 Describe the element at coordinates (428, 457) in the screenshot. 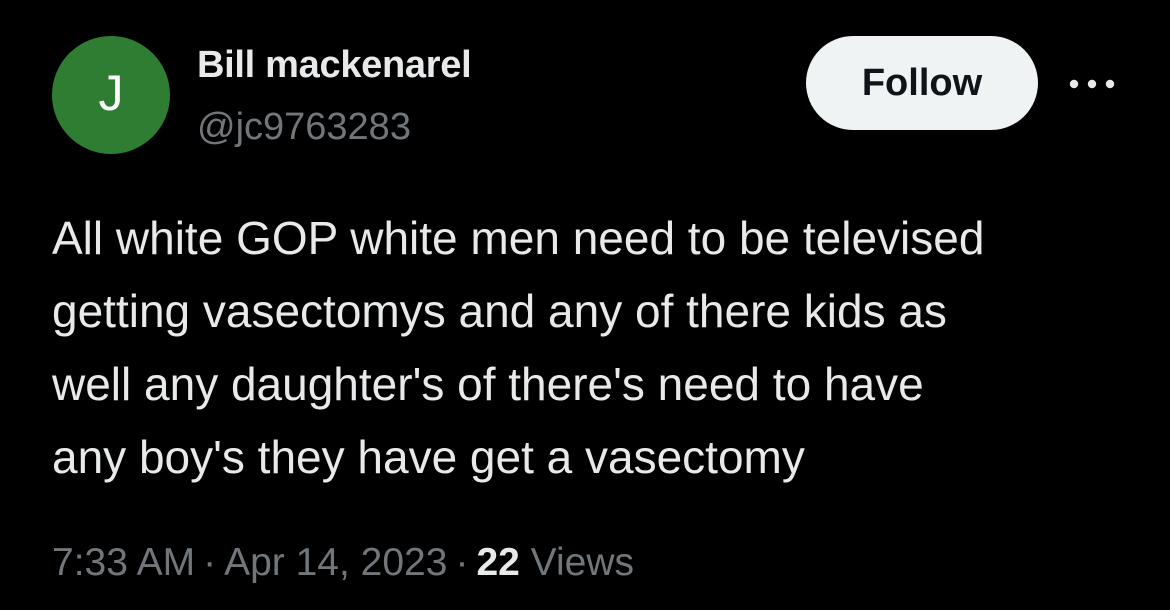

I see `tweet-text-line: any boy's they have get a vasectomy` at that location.